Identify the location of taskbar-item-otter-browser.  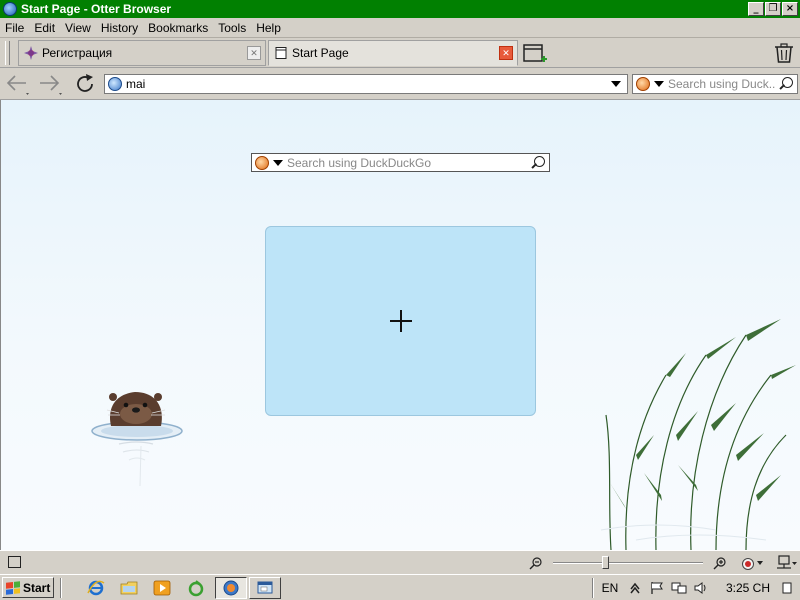
(231, 588).